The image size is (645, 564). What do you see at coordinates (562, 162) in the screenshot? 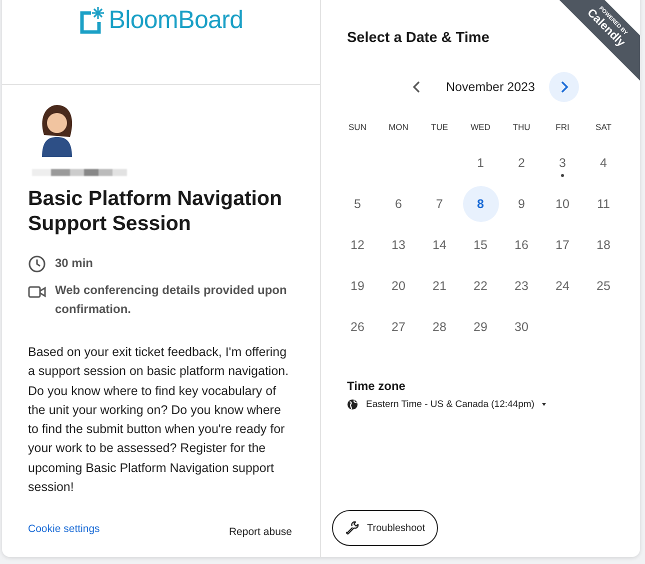
I see `calendar-day: 3` at bounding box center [562, 162].